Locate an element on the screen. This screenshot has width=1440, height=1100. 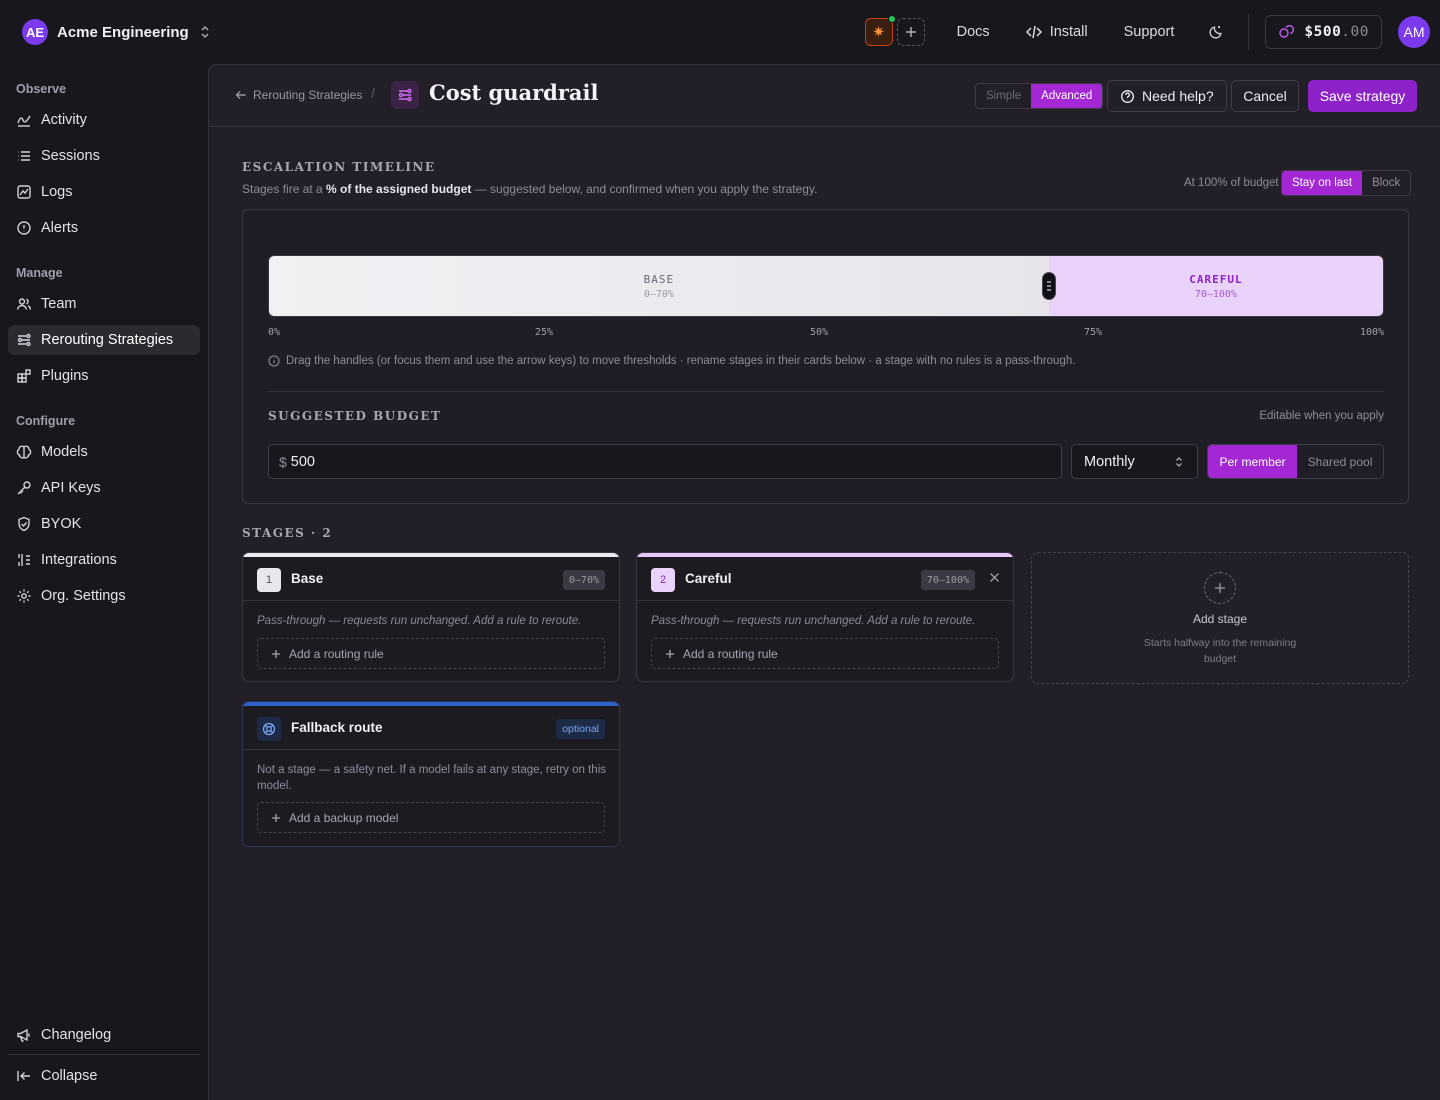
support-link: Support is located at coordinates (1149, 32).